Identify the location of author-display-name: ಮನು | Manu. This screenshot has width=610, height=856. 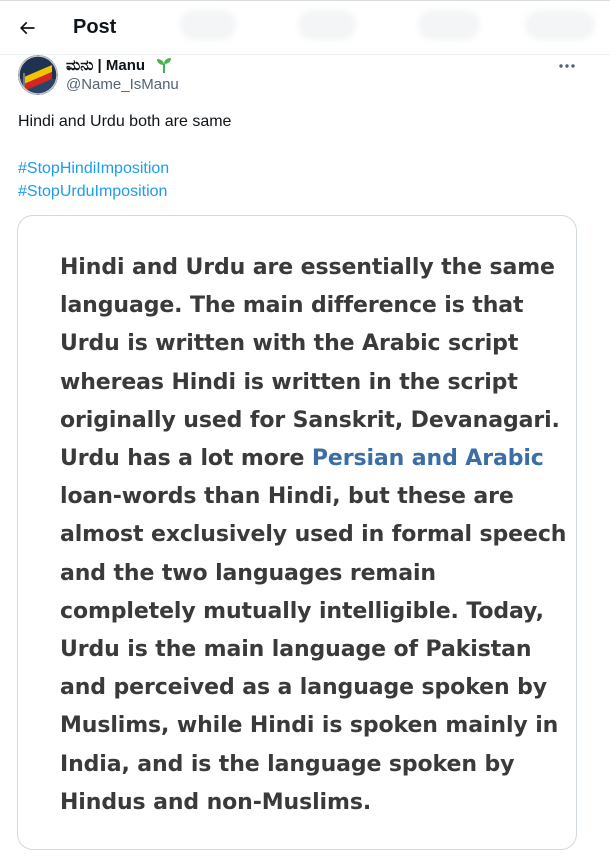
(105, 66).